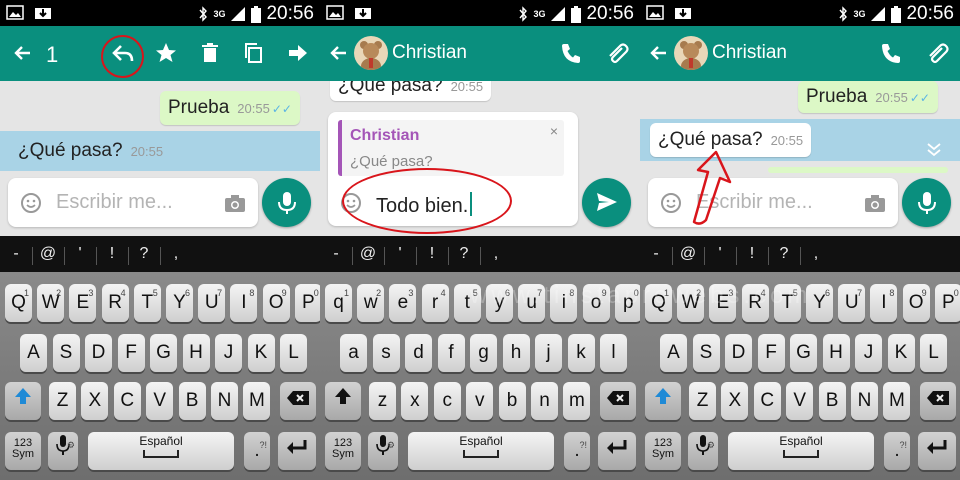 This screenshot has width=960, height=480. Describe the element at coordinates (480, 401) in the screenshot. I see `key-v: v` at that location.